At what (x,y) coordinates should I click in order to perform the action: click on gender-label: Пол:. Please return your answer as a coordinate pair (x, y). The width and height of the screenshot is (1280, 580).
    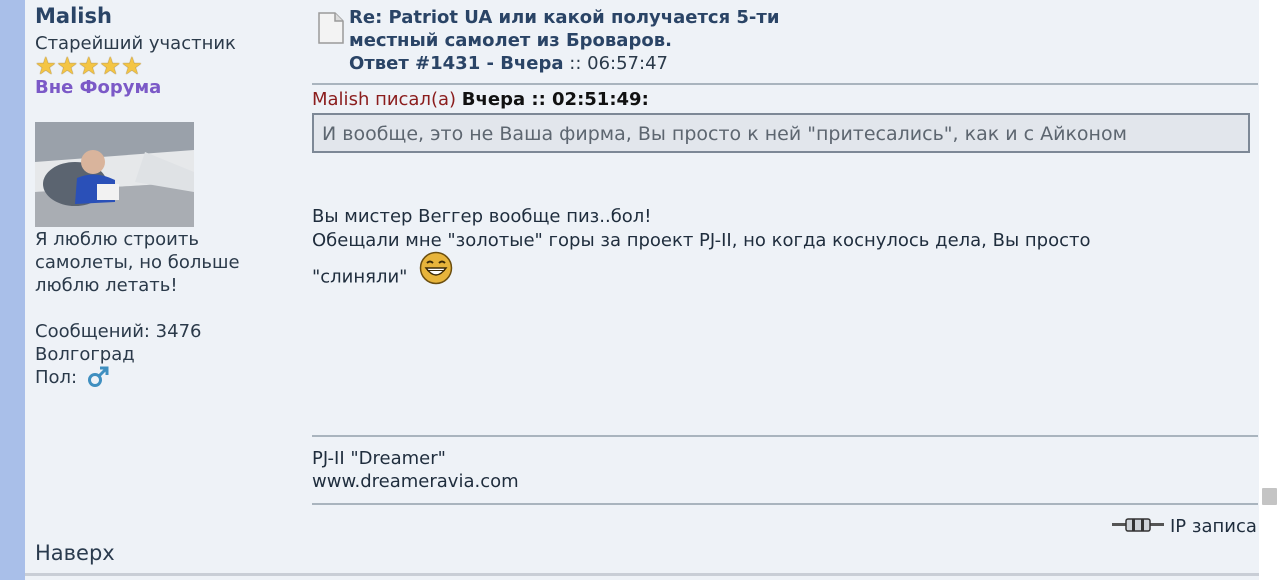
    Looking at the image, I should click on (56, 377).